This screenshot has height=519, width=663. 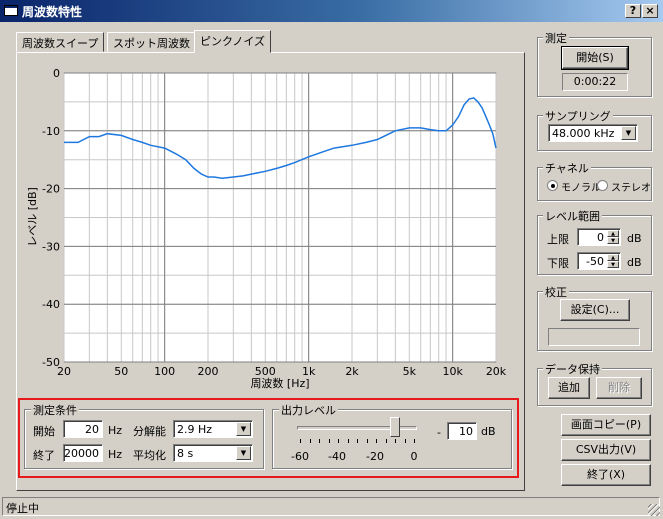 I want to click on status-text: 停止中, so click(x=22, y=508).